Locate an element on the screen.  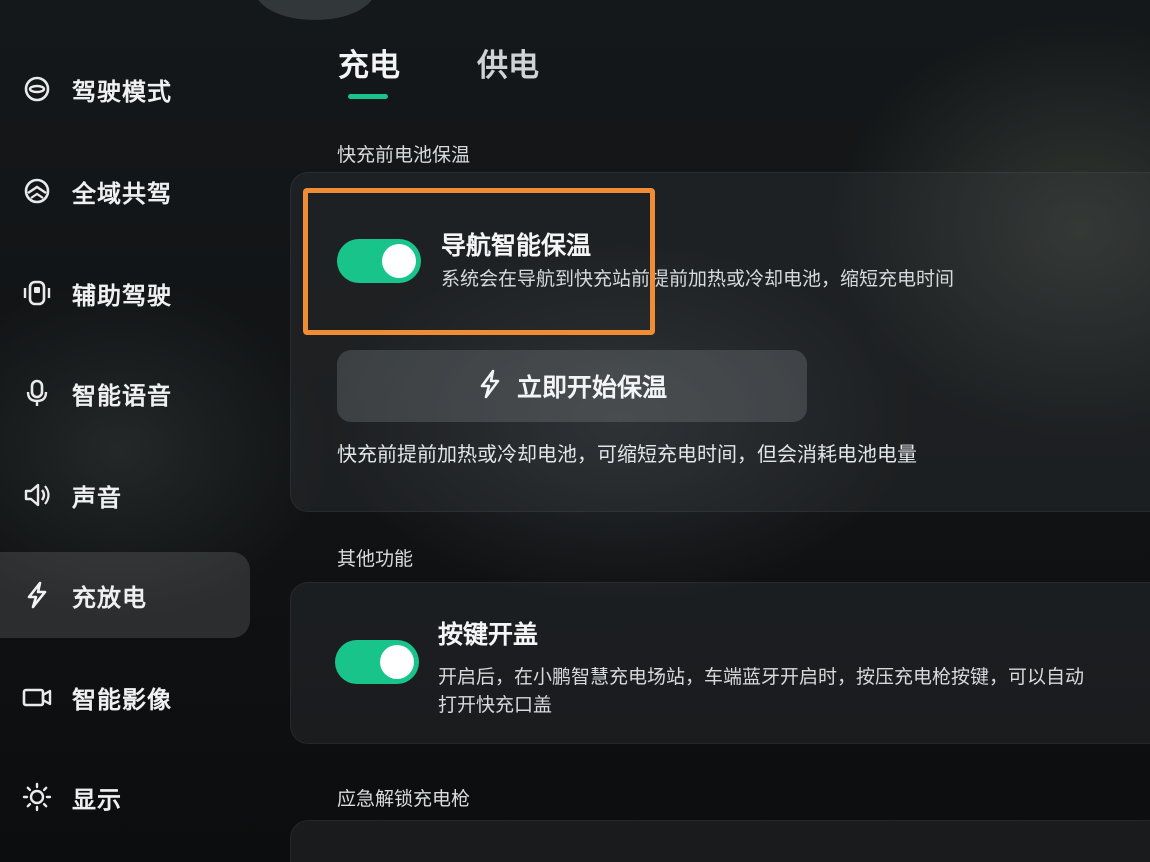
tab-charging: 充电 is located at coordinates (369, 62).